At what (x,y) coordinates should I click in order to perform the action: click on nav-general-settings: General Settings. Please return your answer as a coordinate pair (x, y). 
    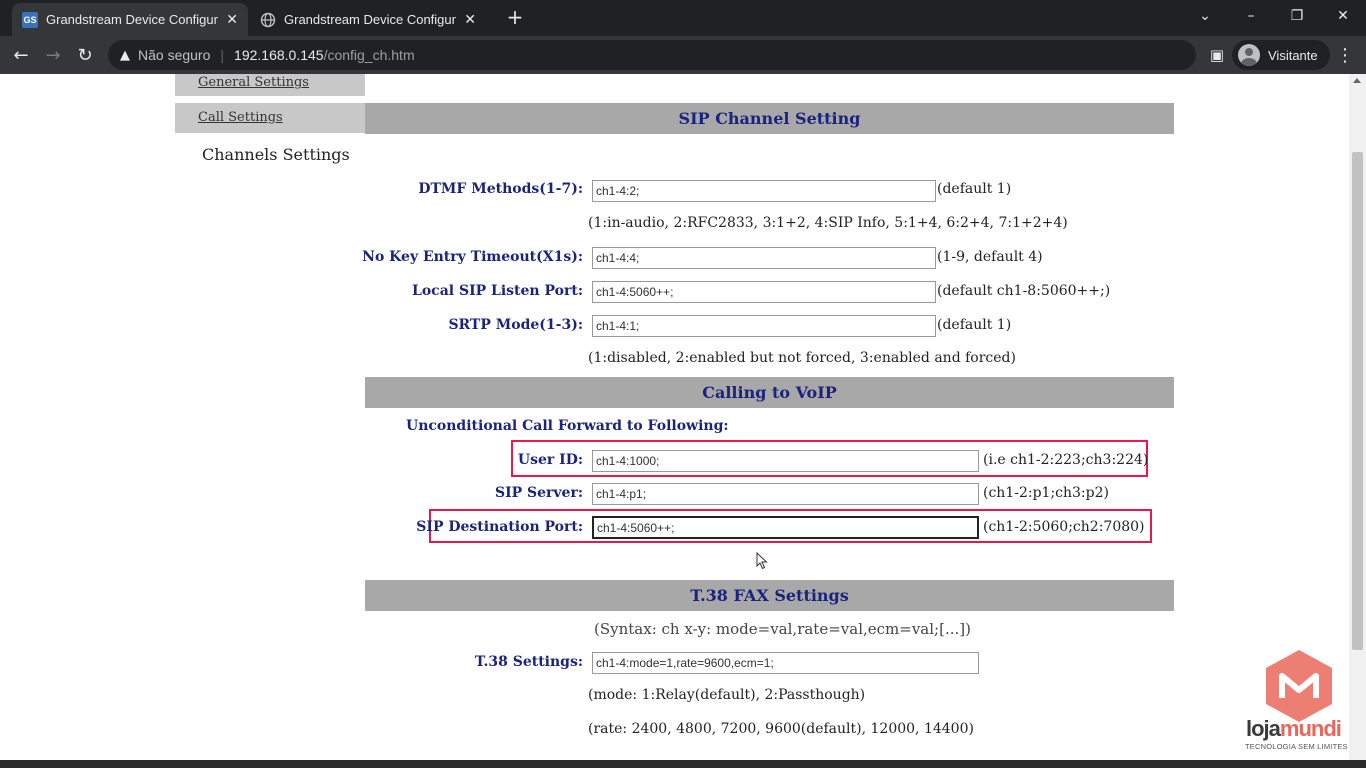
    Looking at the image, I should click on (270, 85).